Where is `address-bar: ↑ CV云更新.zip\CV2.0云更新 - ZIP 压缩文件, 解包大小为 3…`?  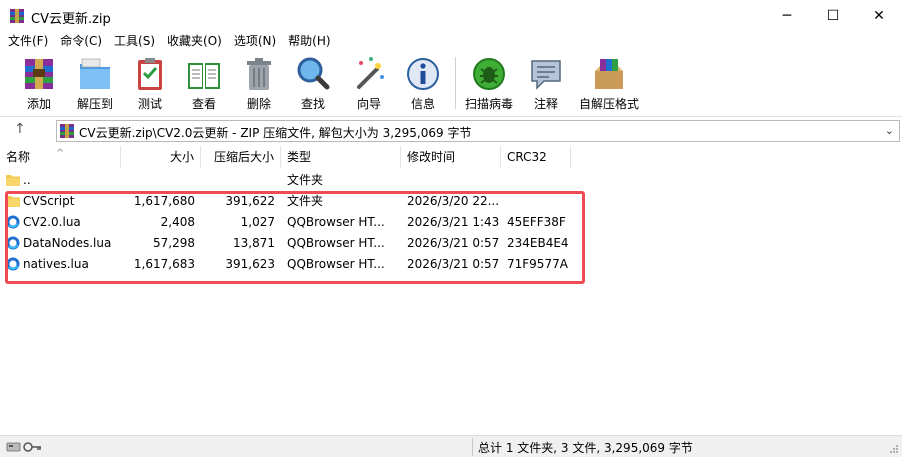 address-bar: ↑ CV云更新.zip\CV2.0云更新 - ZIP 压缩文件, 解包大小为 3… is located at coordinates (451, 131).